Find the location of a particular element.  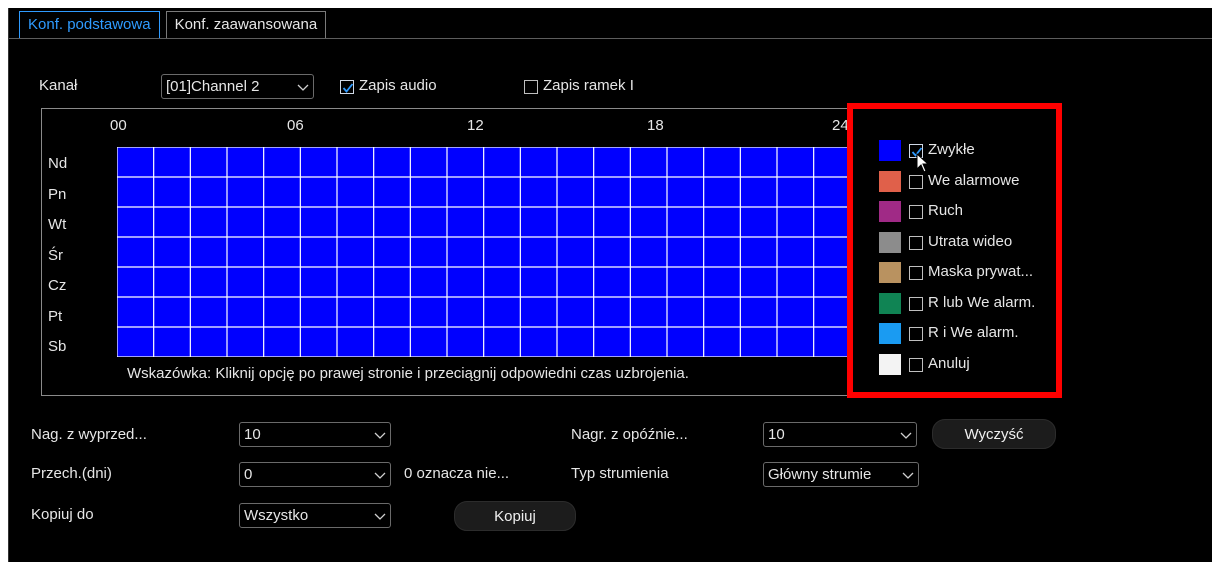

day-label: Cz is located at coordinates (57, 285).